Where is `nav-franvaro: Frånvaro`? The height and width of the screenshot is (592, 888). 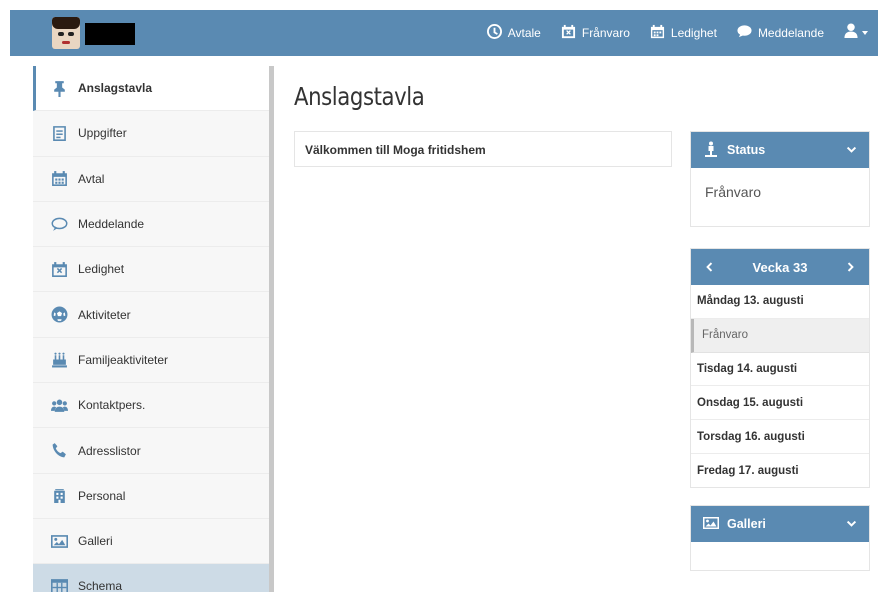 nav-franvaro: Frånvaro is located at coordinates (595, 33).